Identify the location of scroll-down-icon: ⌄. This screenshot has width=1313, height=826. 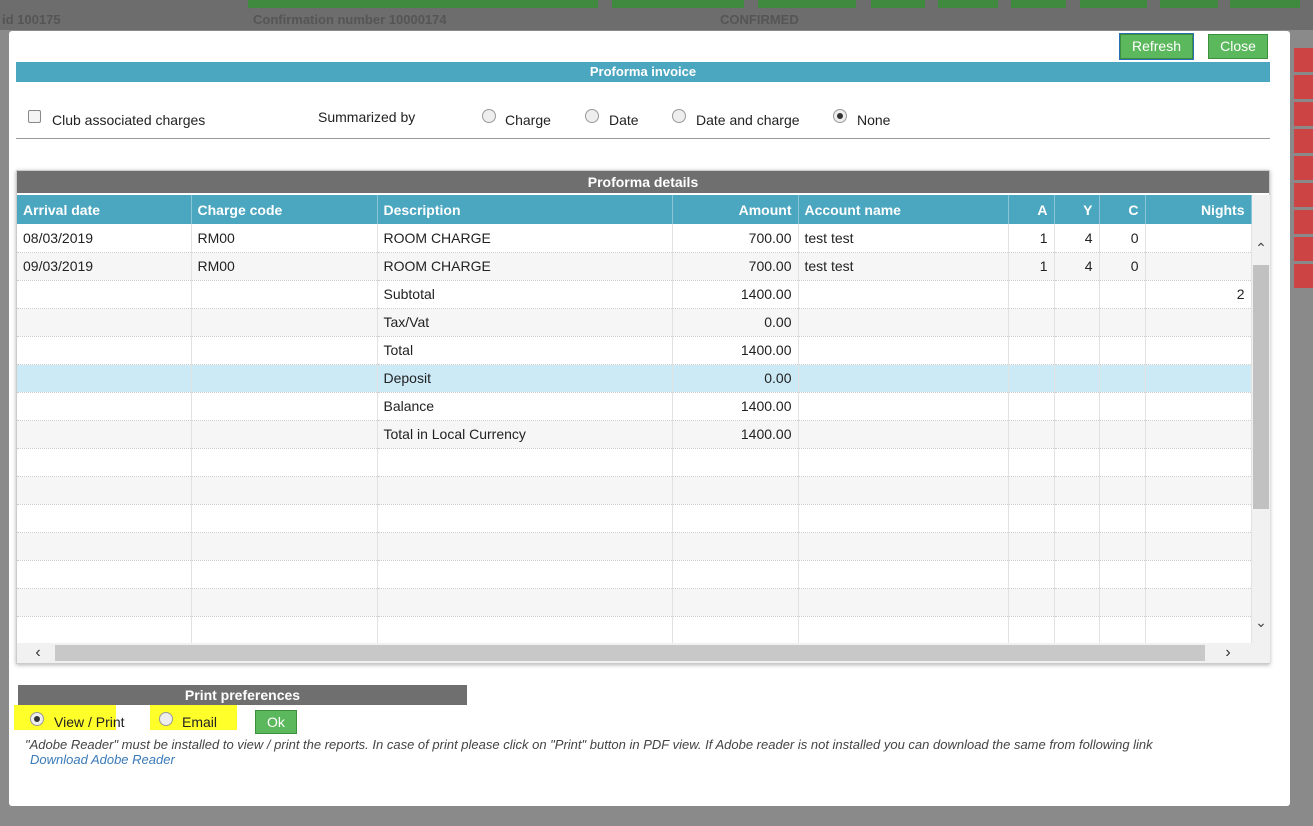
(1261, 622).